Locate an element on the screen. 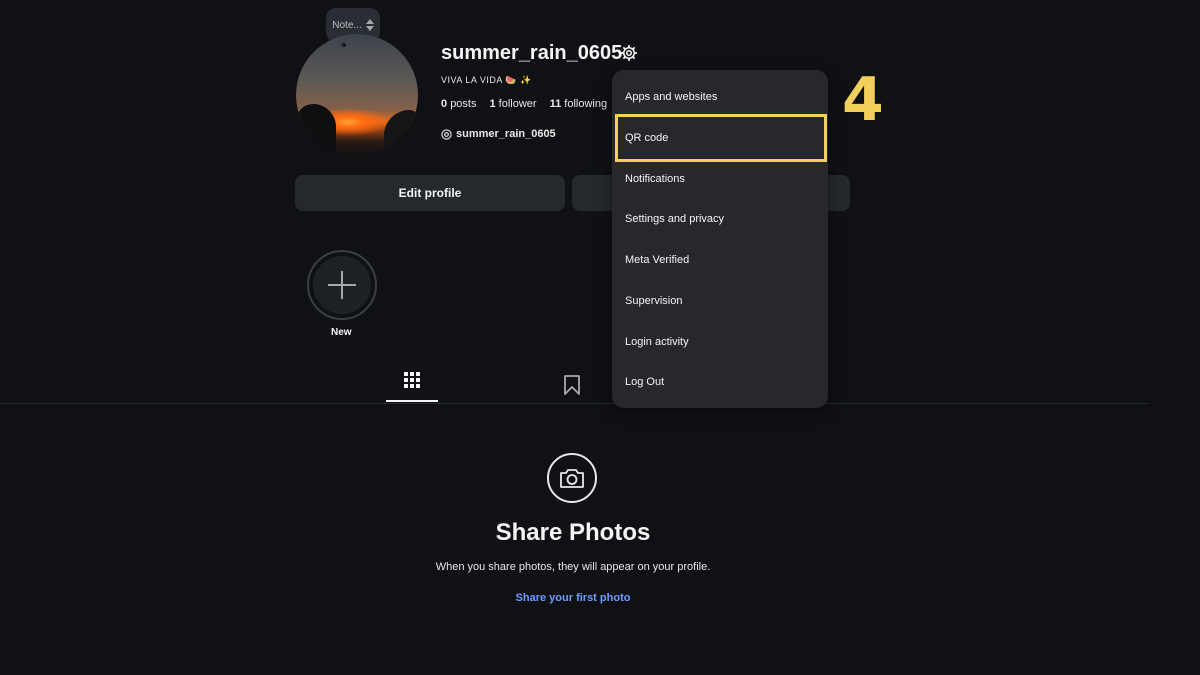 This screenshot has height=675, width=1200. plus-icon is located at coordinates (342, 285).